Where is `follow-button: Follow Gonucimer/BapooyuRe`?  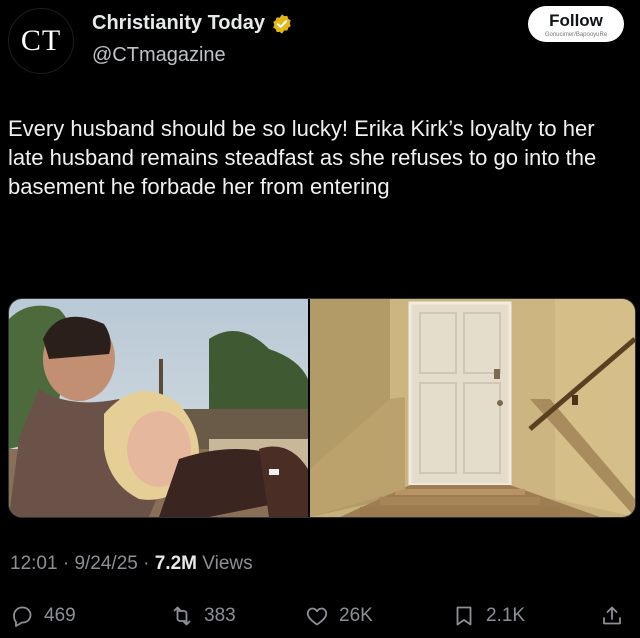 follow-button: Follow Gonucimer/BapooyuRe is located at coordinates (576, 24).